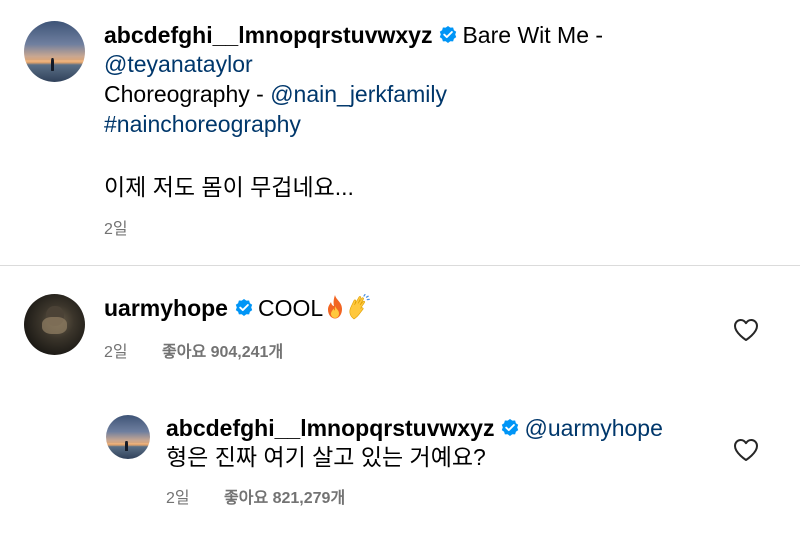 The width and height of the screenshot is (800, 539). Describe the element at coordinates (54, 51) in the screenshot. I see `post-author-avatar` at that location.